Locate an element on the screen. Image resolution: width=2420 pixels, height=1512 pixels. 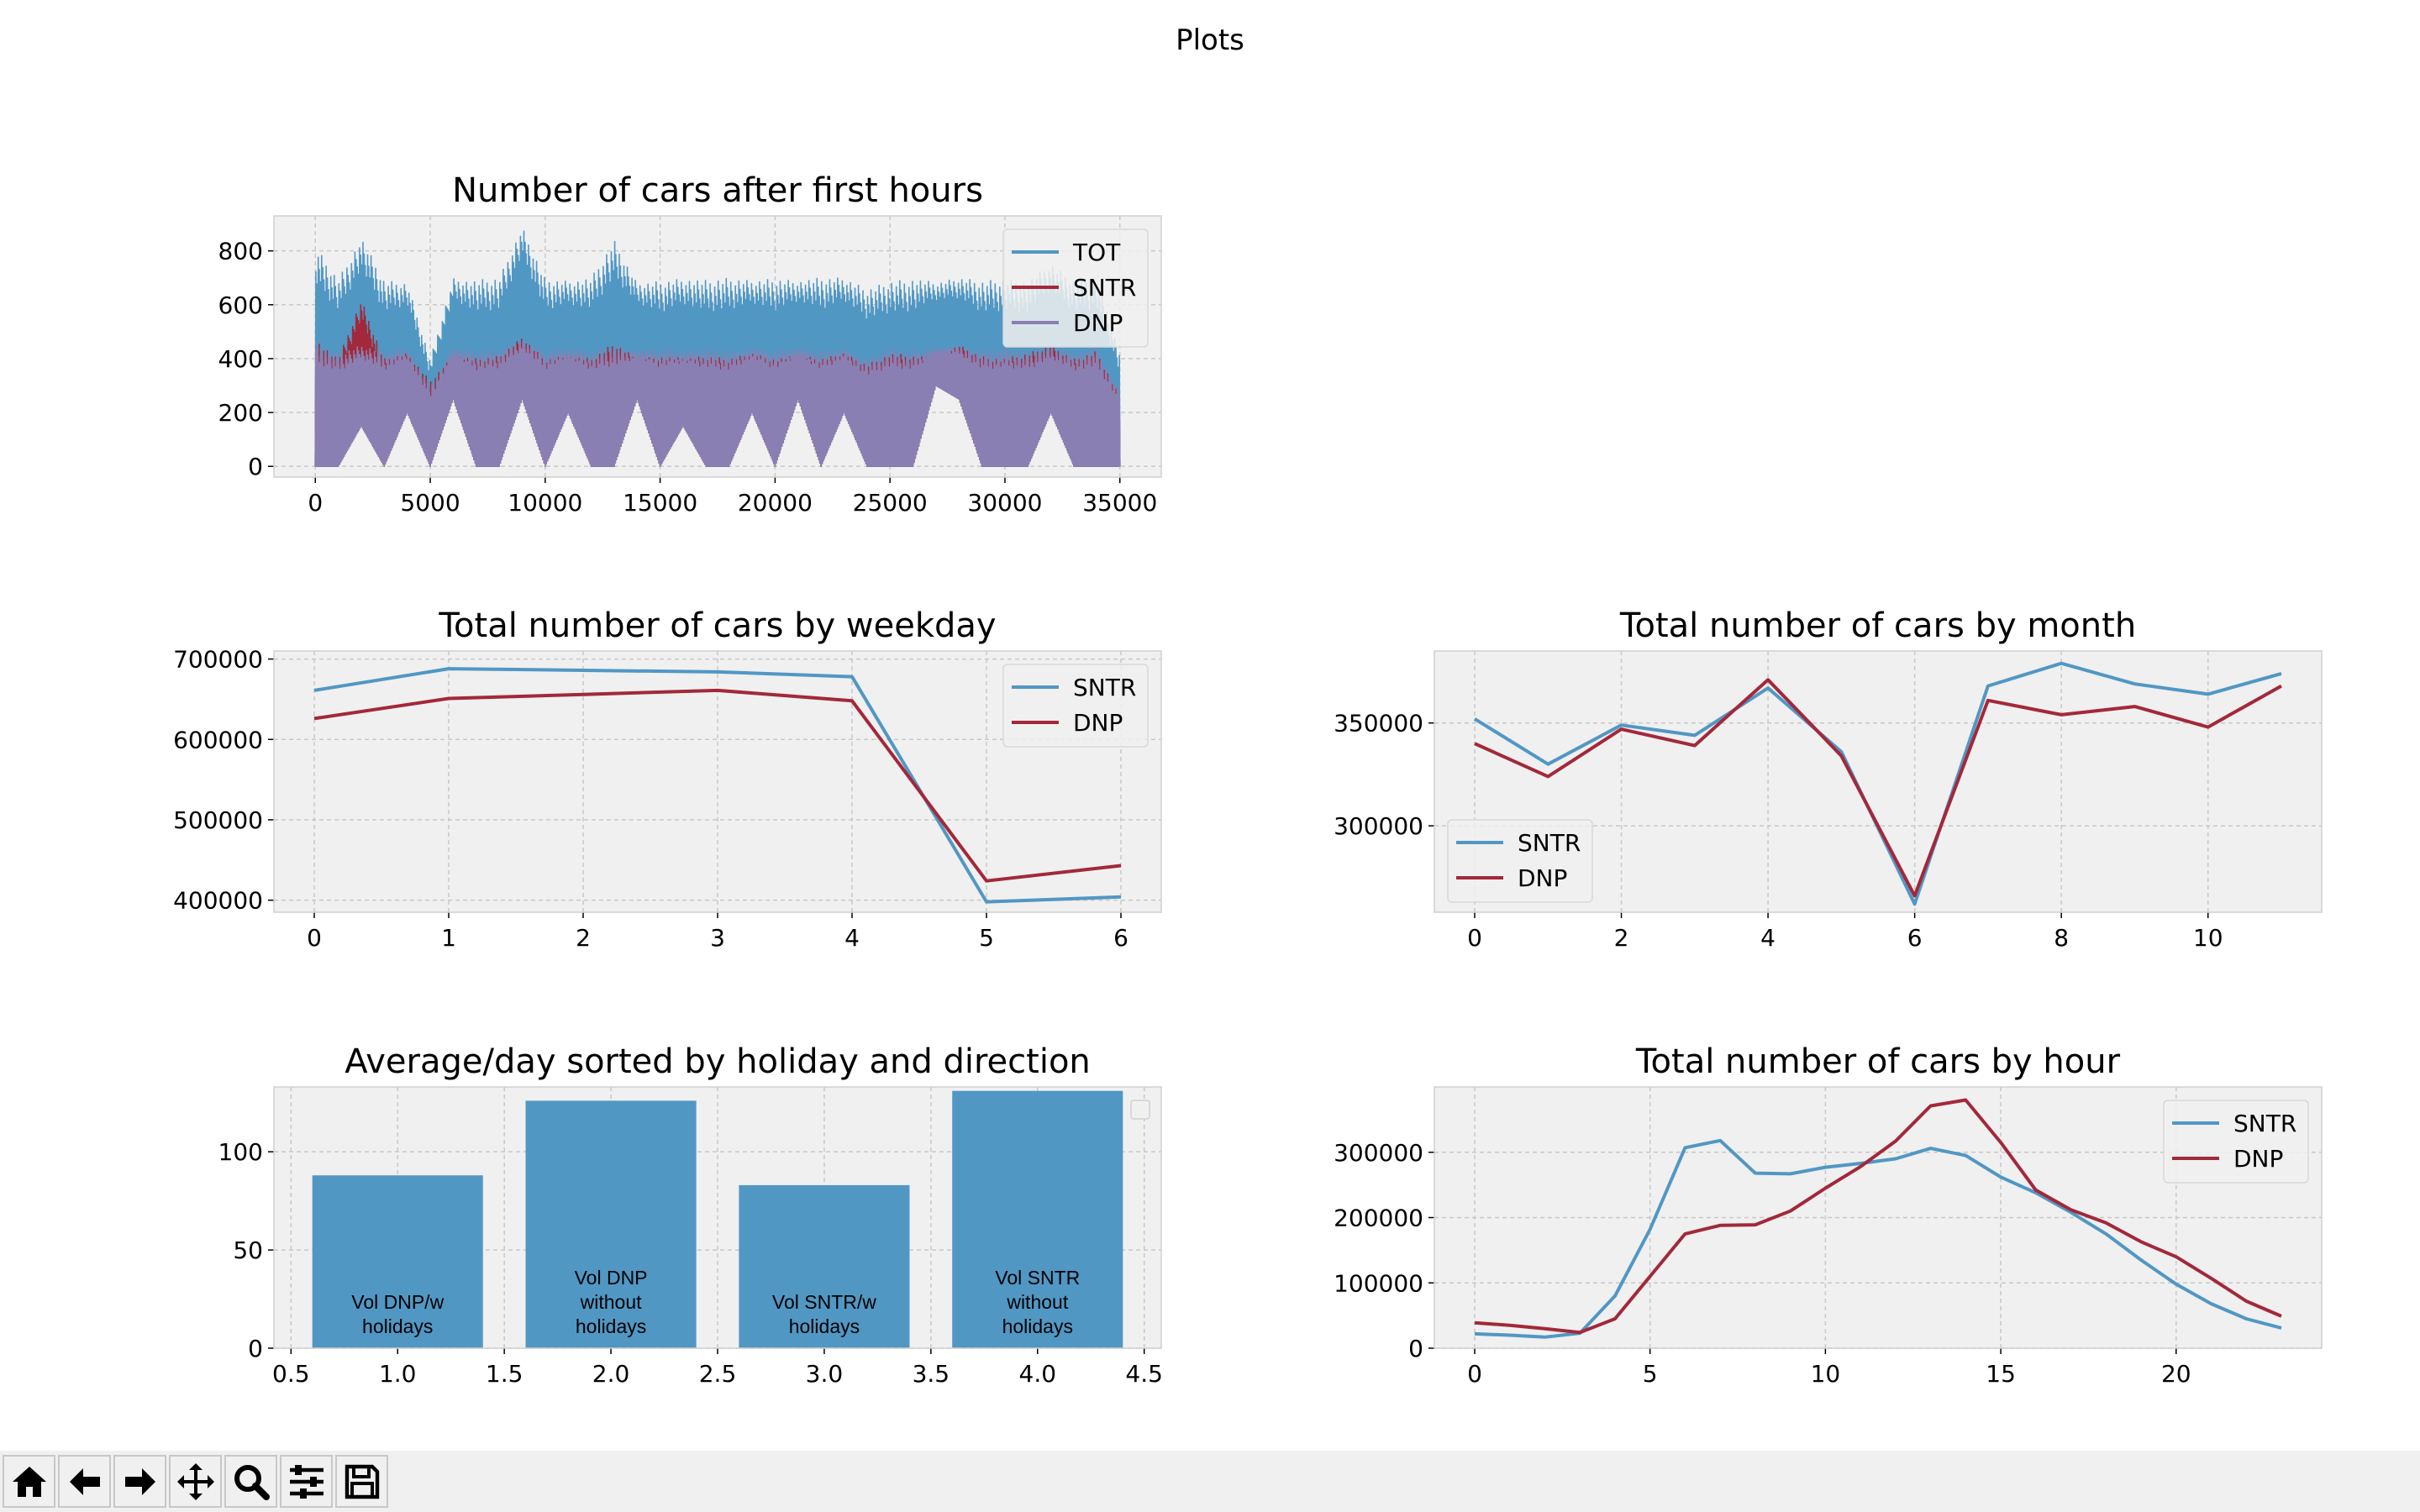
x-tick-label: 4.0 is located at coordinates (1038, 1374).